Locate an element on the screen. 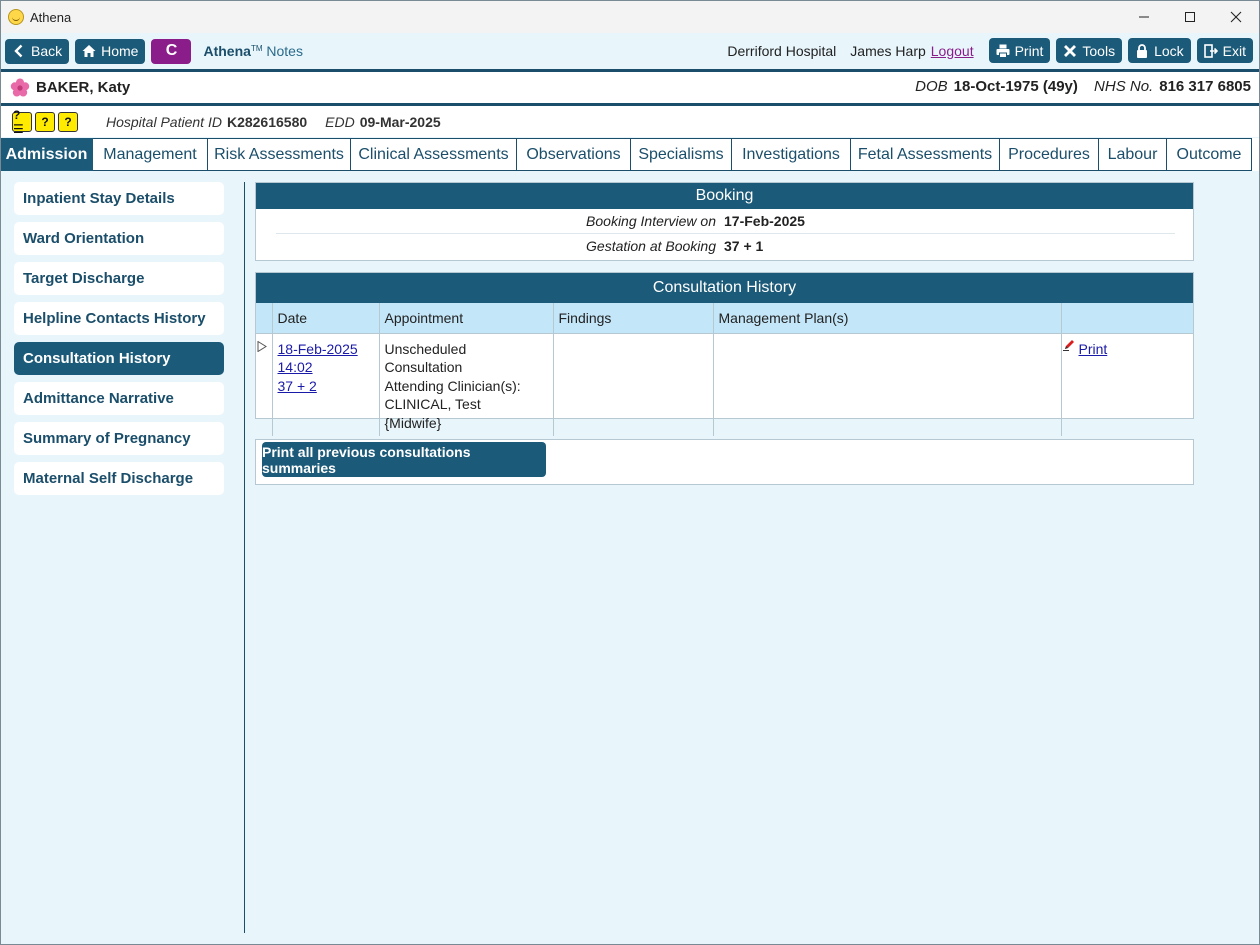 This screenshot has width=1260, height=945. print-button: Print is located at coordinates (1019, 50).